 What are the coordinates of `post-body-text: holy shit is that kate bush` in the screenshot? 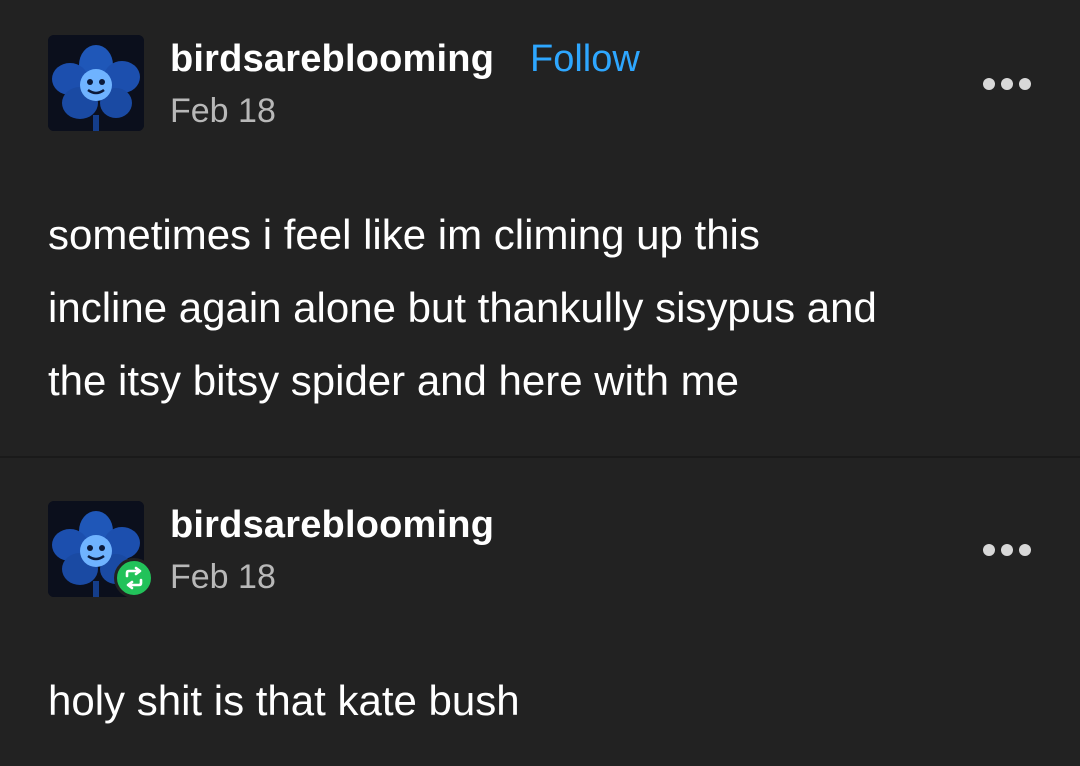 It's located at (284, 700).